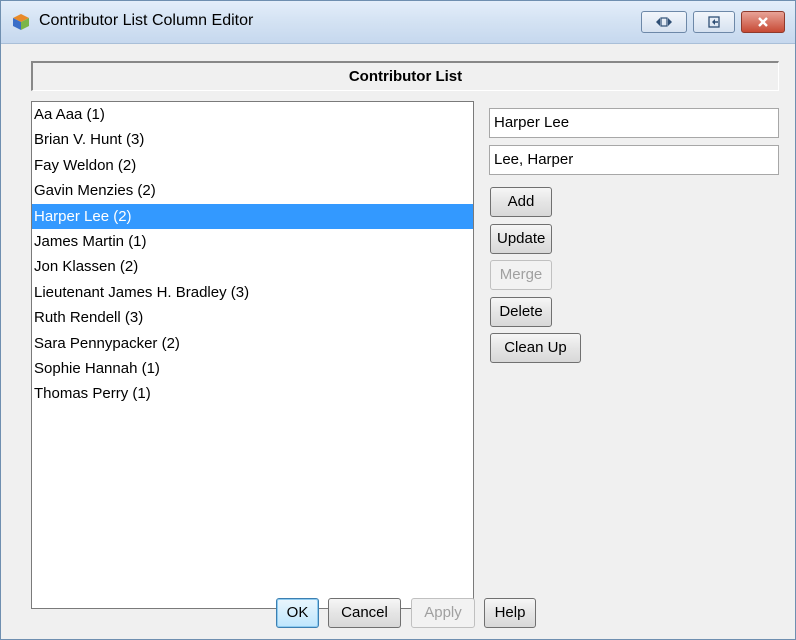 This screenshot has height=640, width=796. I want to click on app-icon, so click(21, 22).